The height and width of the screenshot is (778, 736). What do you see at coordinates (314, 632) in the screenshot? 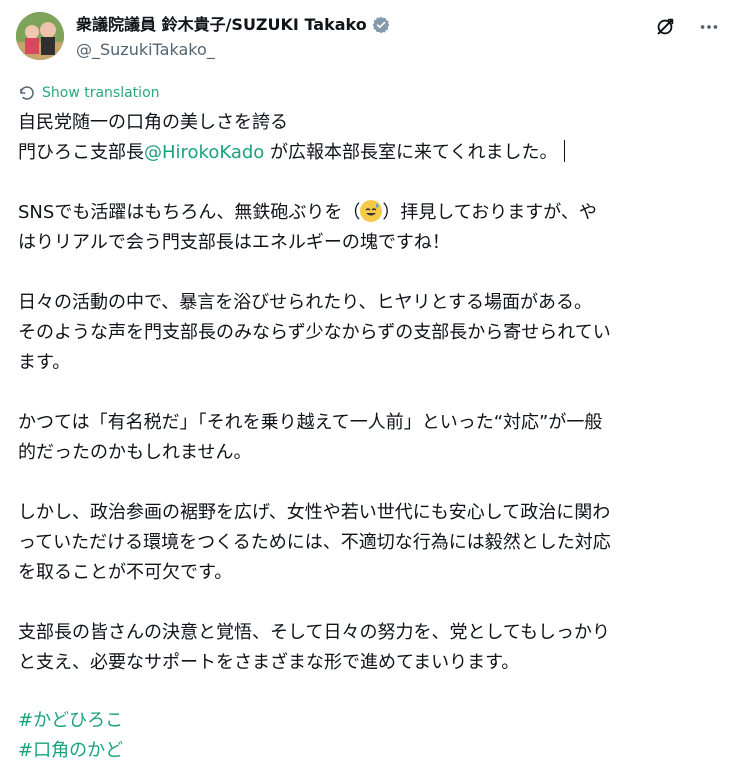
I see `tweet-line-12: 支部長の皆さんの決意と覚悟、そして日々の努力を、党としてもしっかり` at bounding box center [314, 632].